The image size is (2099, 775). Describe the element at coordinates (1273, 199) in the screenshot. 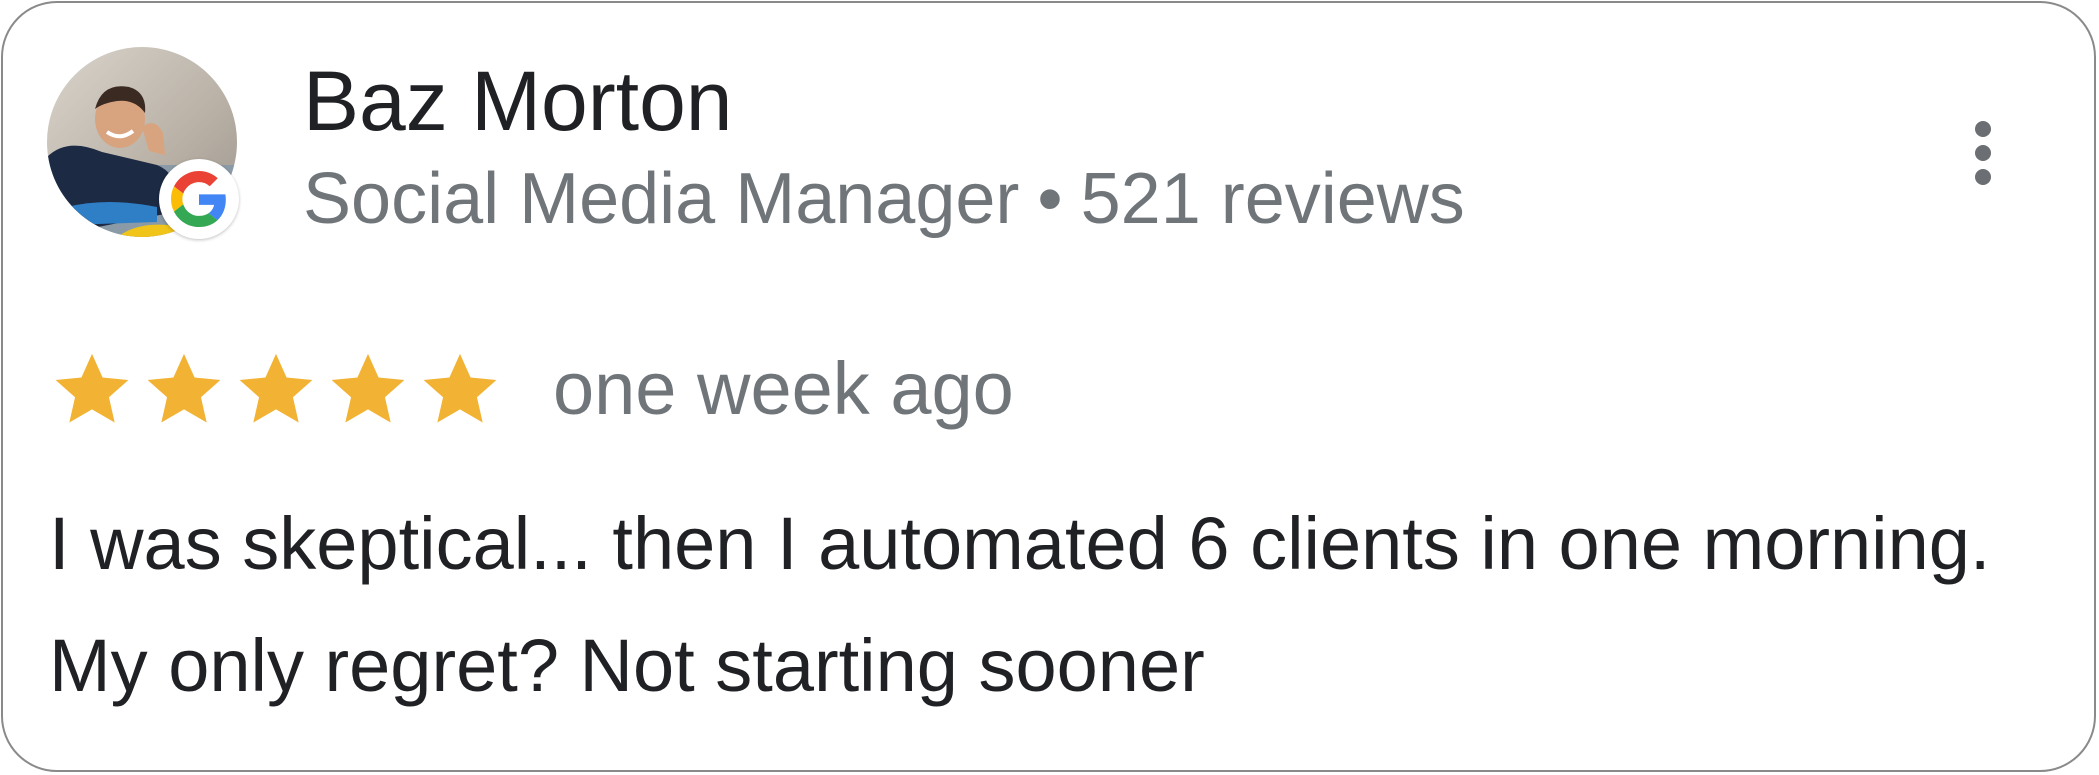

I see `review-count: 521 reviews` at that location.